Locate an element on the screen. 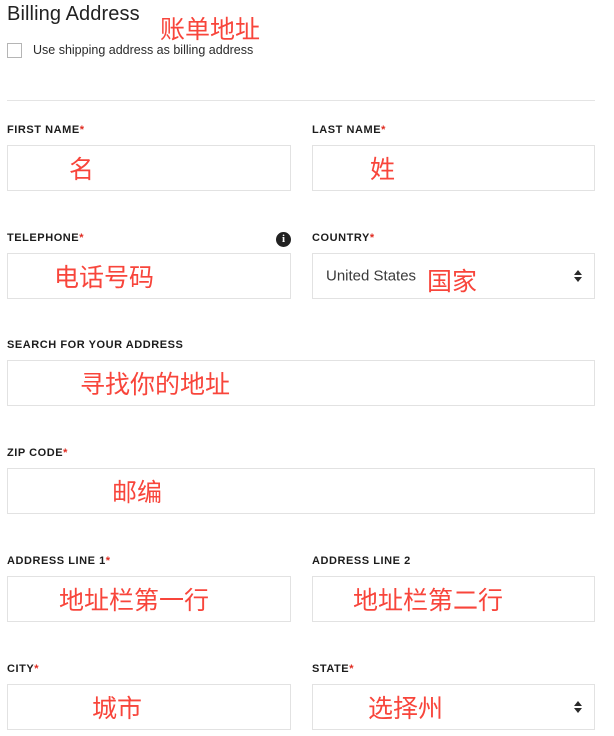  field-address-line-2: ADDRESS LINE 2 is located at coordinates (453, 588).